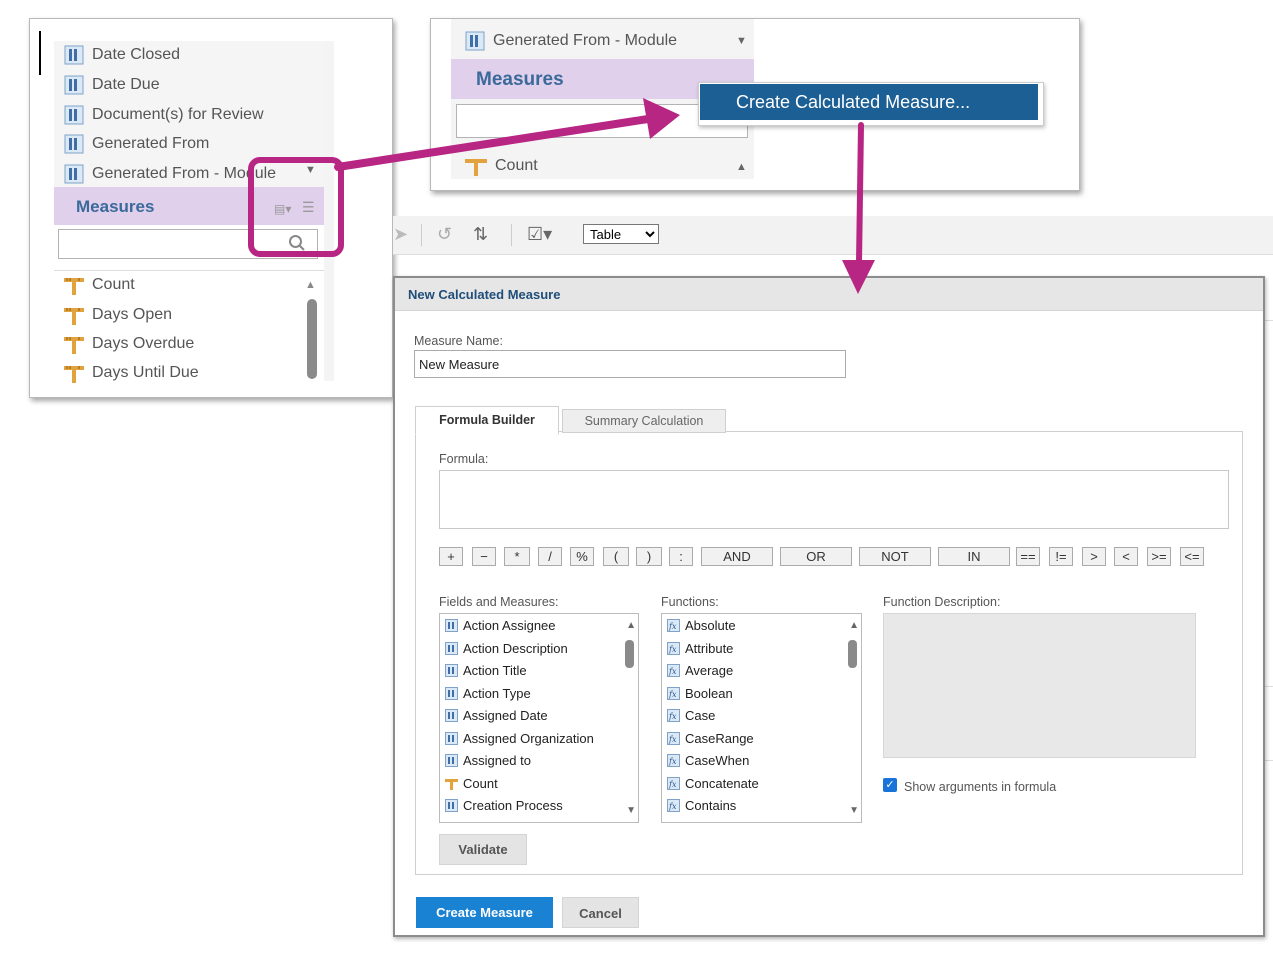 The image size is (1273, 954). What do you see at coordinates (1061, 556) in the screenshot?
I see `operator-not-equals-button: !=` at bounding box center [1061, 556].